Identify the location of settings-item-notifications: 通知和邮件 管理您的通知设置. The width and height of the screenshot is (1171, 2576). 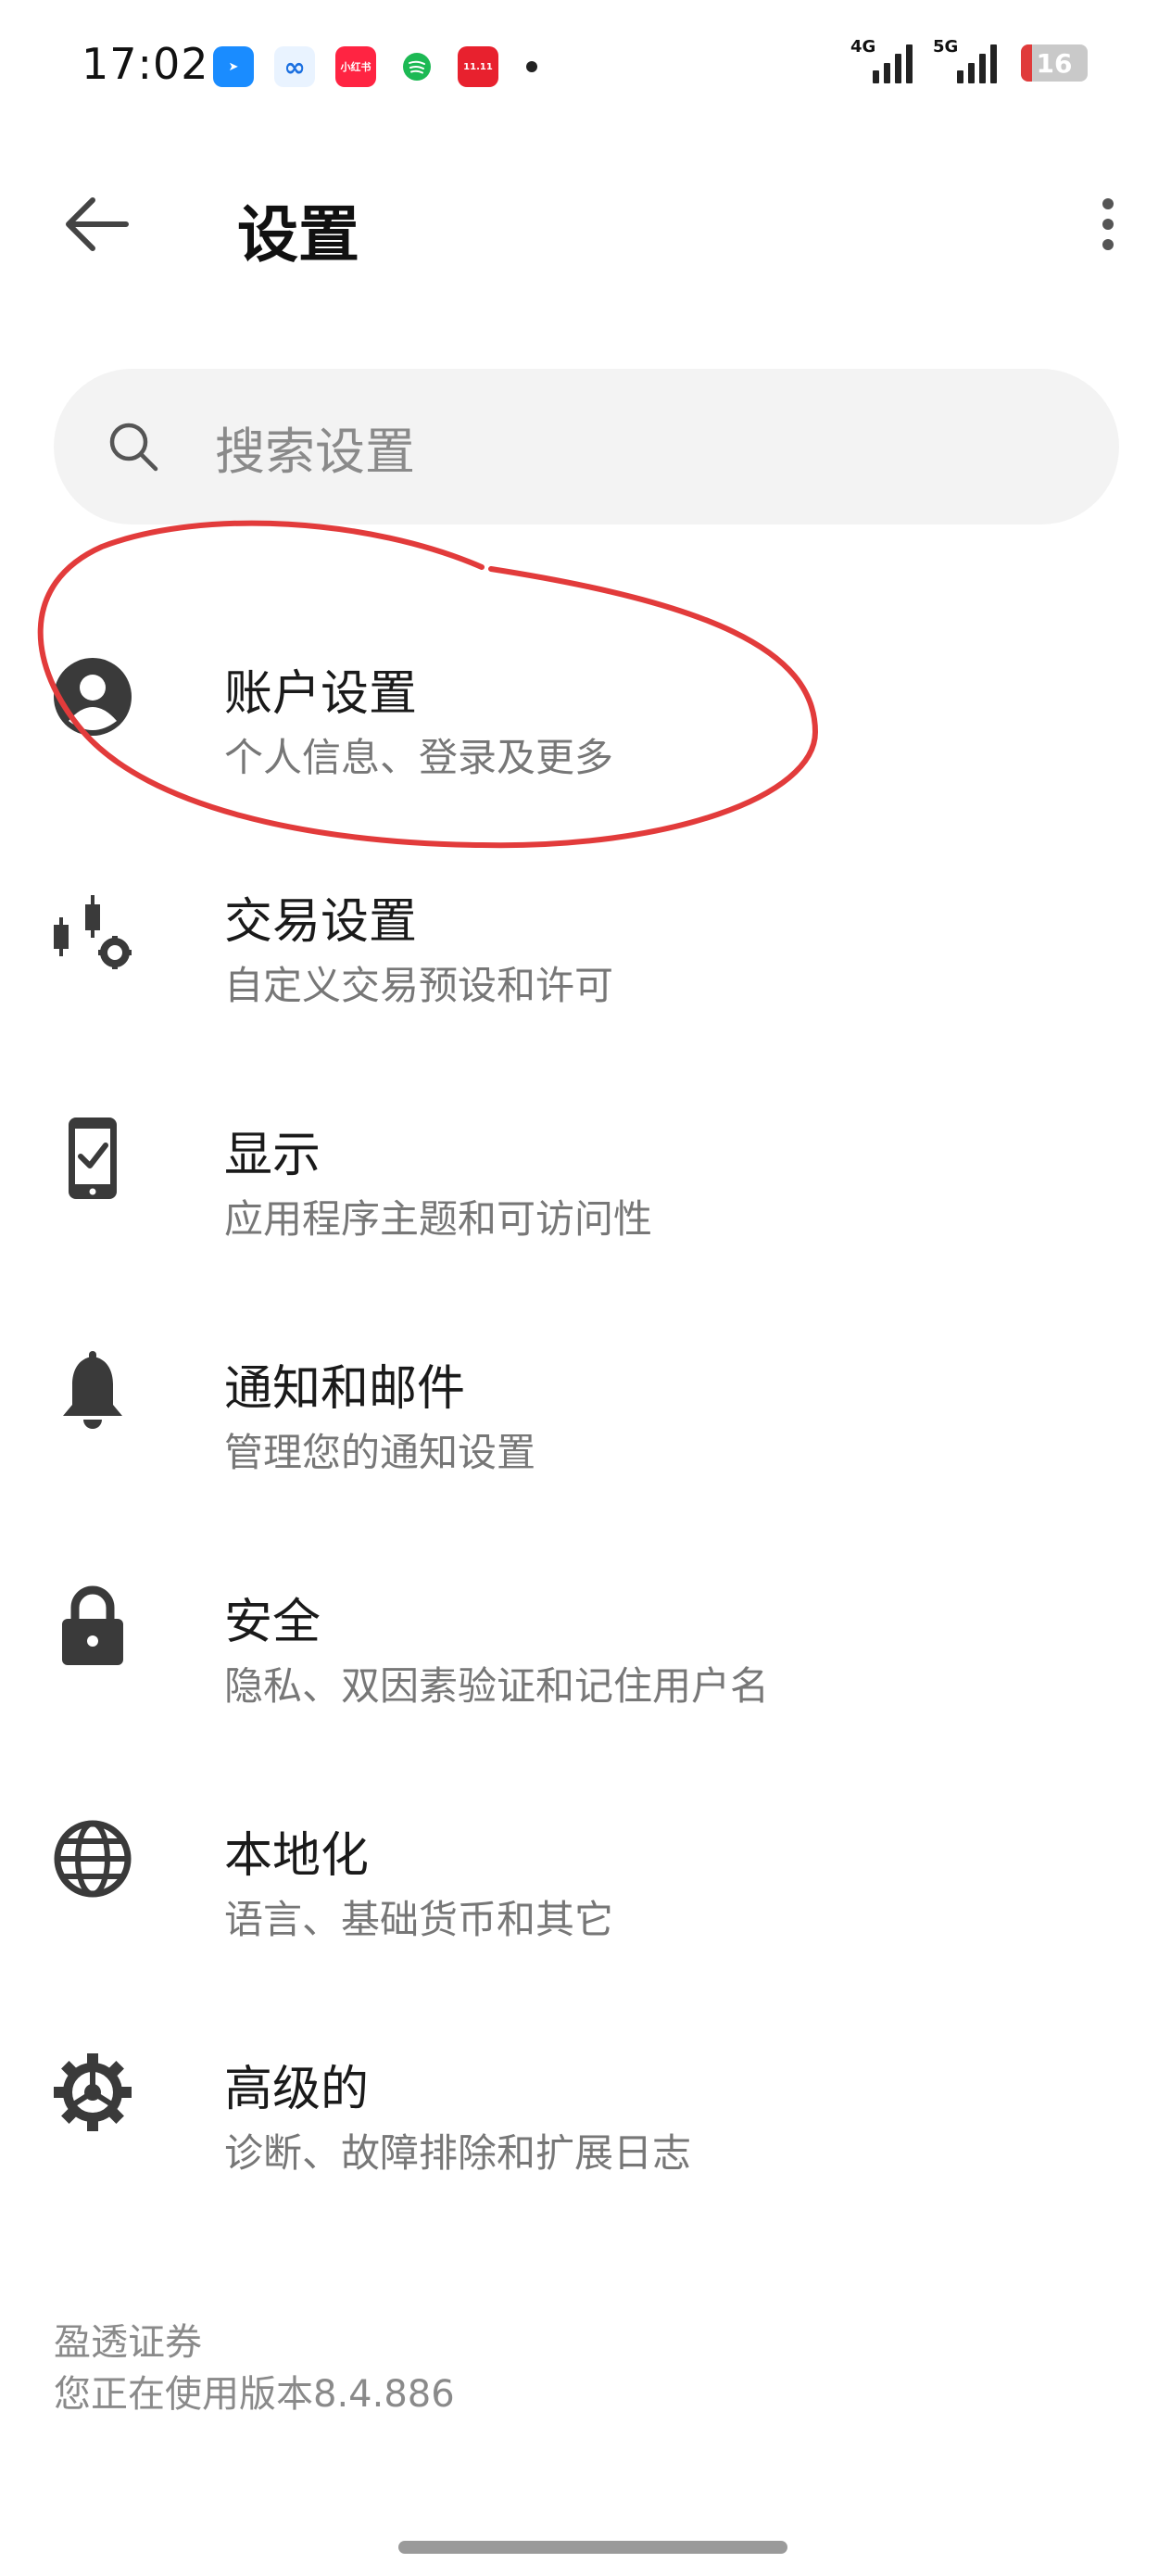
(585, 1414).